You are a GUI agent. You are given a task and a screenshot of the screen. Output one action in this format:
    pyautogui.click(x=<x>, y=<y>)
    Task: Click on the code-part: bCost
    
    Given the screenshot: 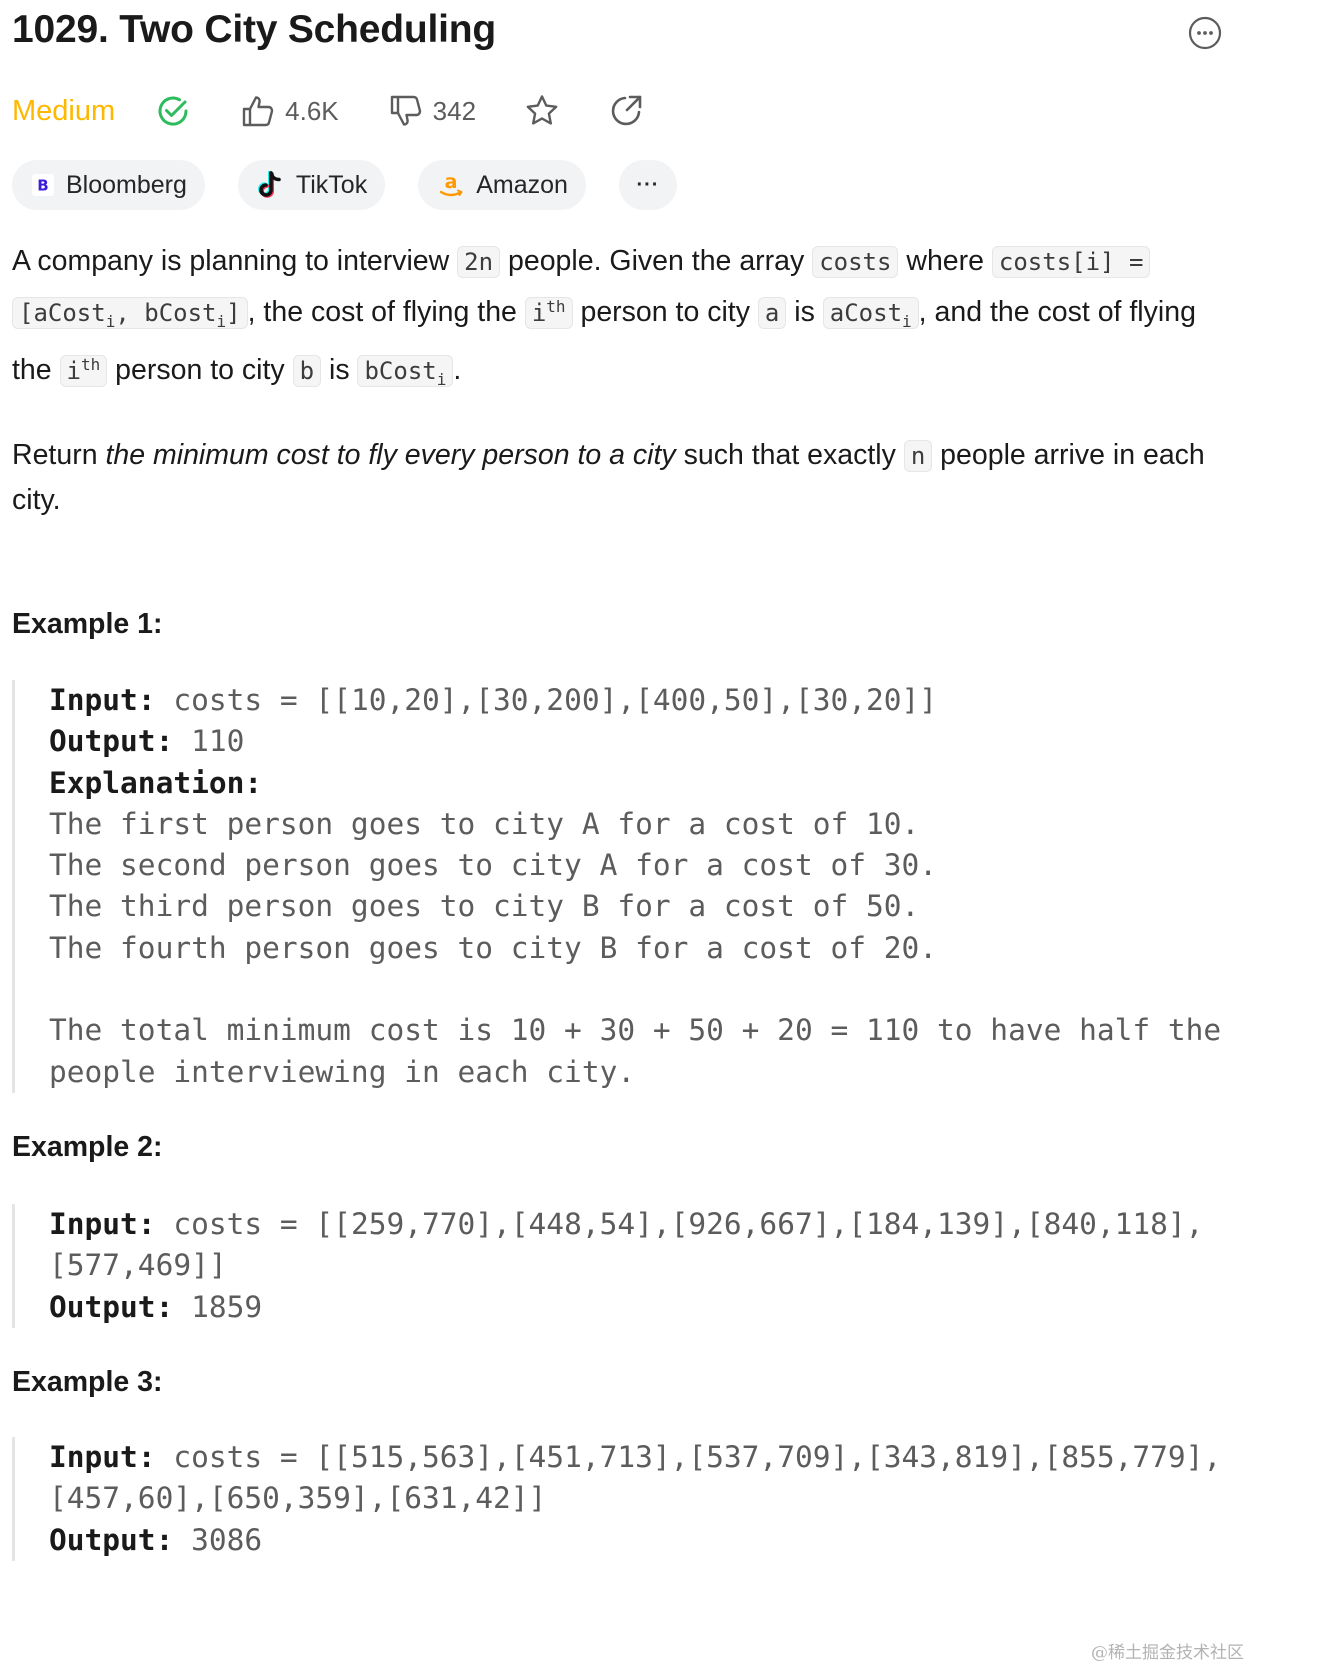 What is the action you would take?
    pyautogui.click(x=400, y=370)
    